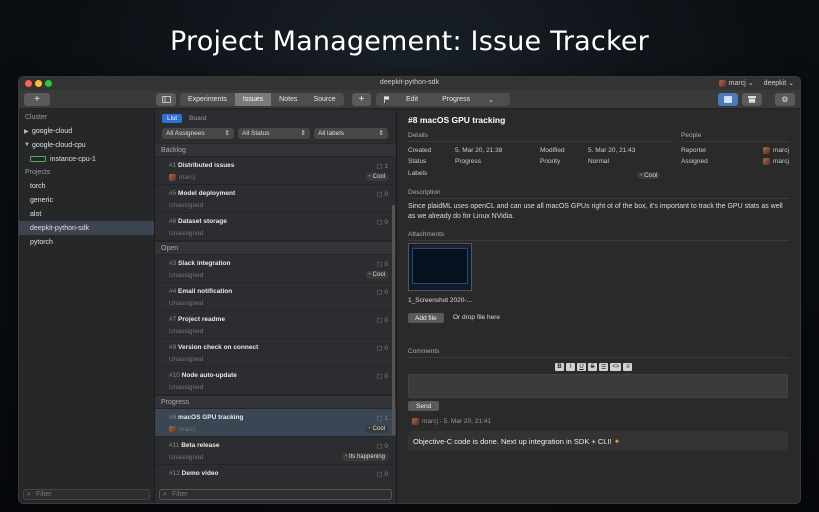 Image resolution: width=819 pixels, height=512 pixels. What do you see at coordinates (275, 494) in the screenshot?
I see `issue-filter-input: ⌕ Filter` at bounding box center [275, 494].